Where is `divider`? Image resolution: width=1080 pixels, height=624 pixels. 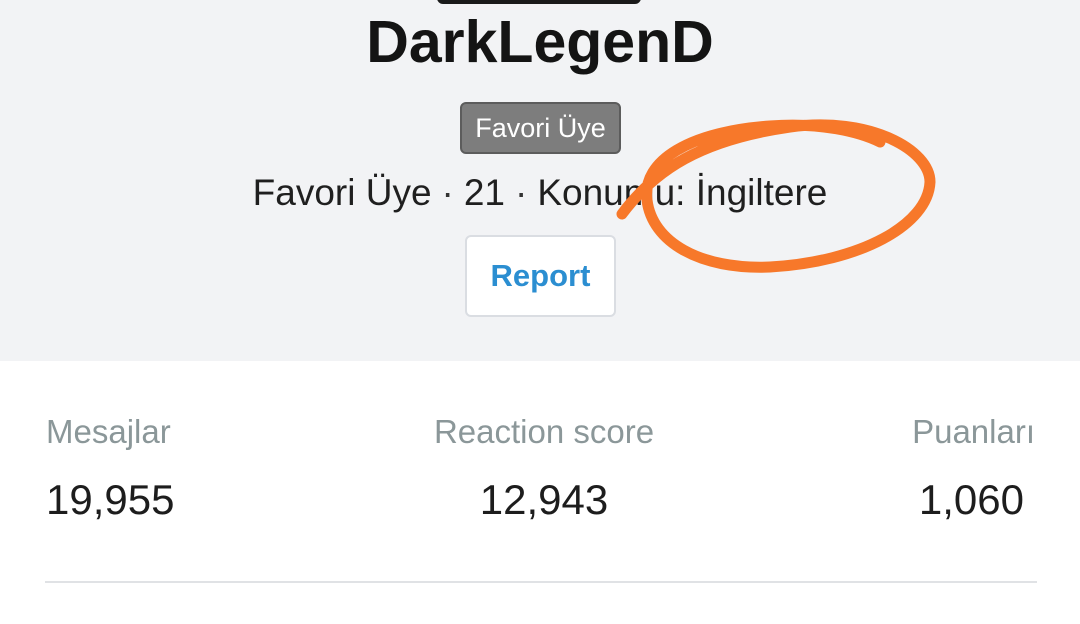
divider is located at coordinates (541, 582).